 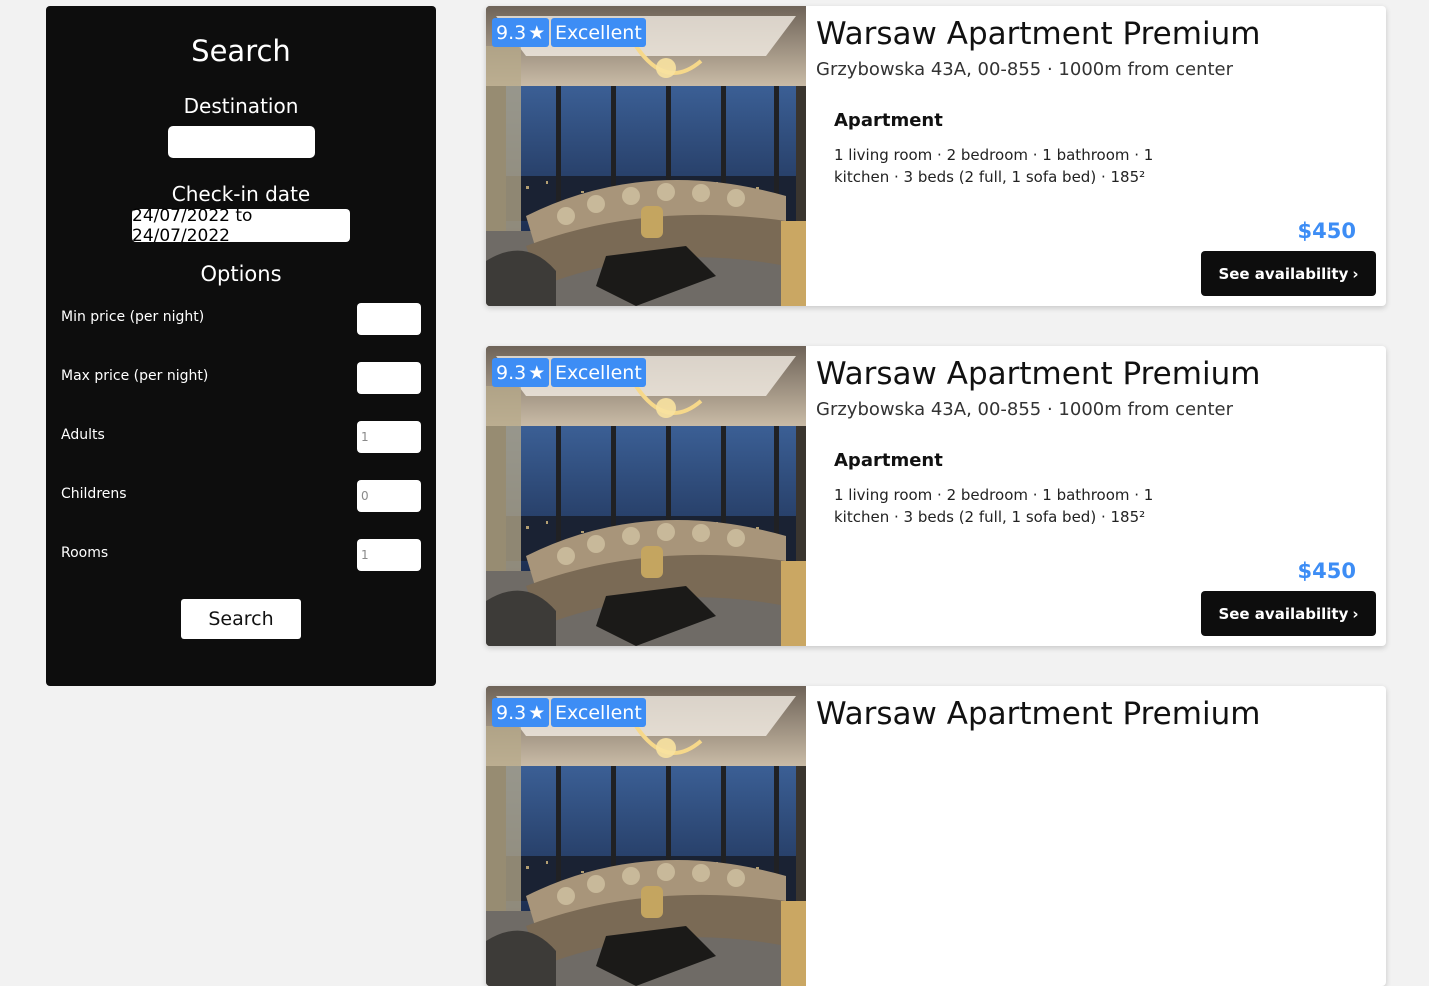 What do you see at coordinates (241, 496) in the screenshot?
I see `option-childrens: Childrens 0` at bounding box center [241, 496].